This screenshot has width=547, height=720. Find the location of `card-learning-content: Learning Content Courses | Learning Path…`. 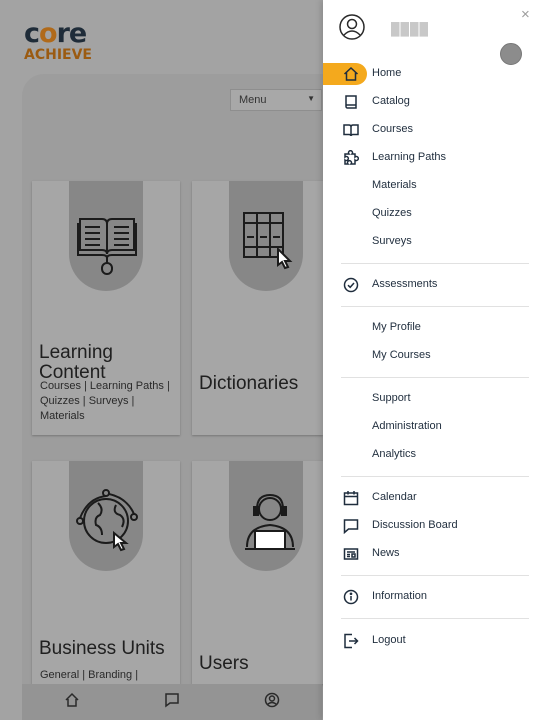

card-learning-content: Learning Content Courses | Learning Path… is located at coordinates (106, 308).